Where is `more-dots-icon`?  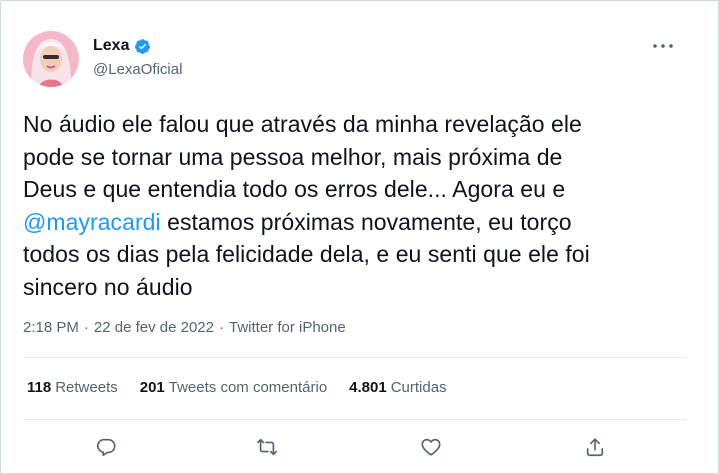 more-dots-icon is located at coordinates (663, 46).